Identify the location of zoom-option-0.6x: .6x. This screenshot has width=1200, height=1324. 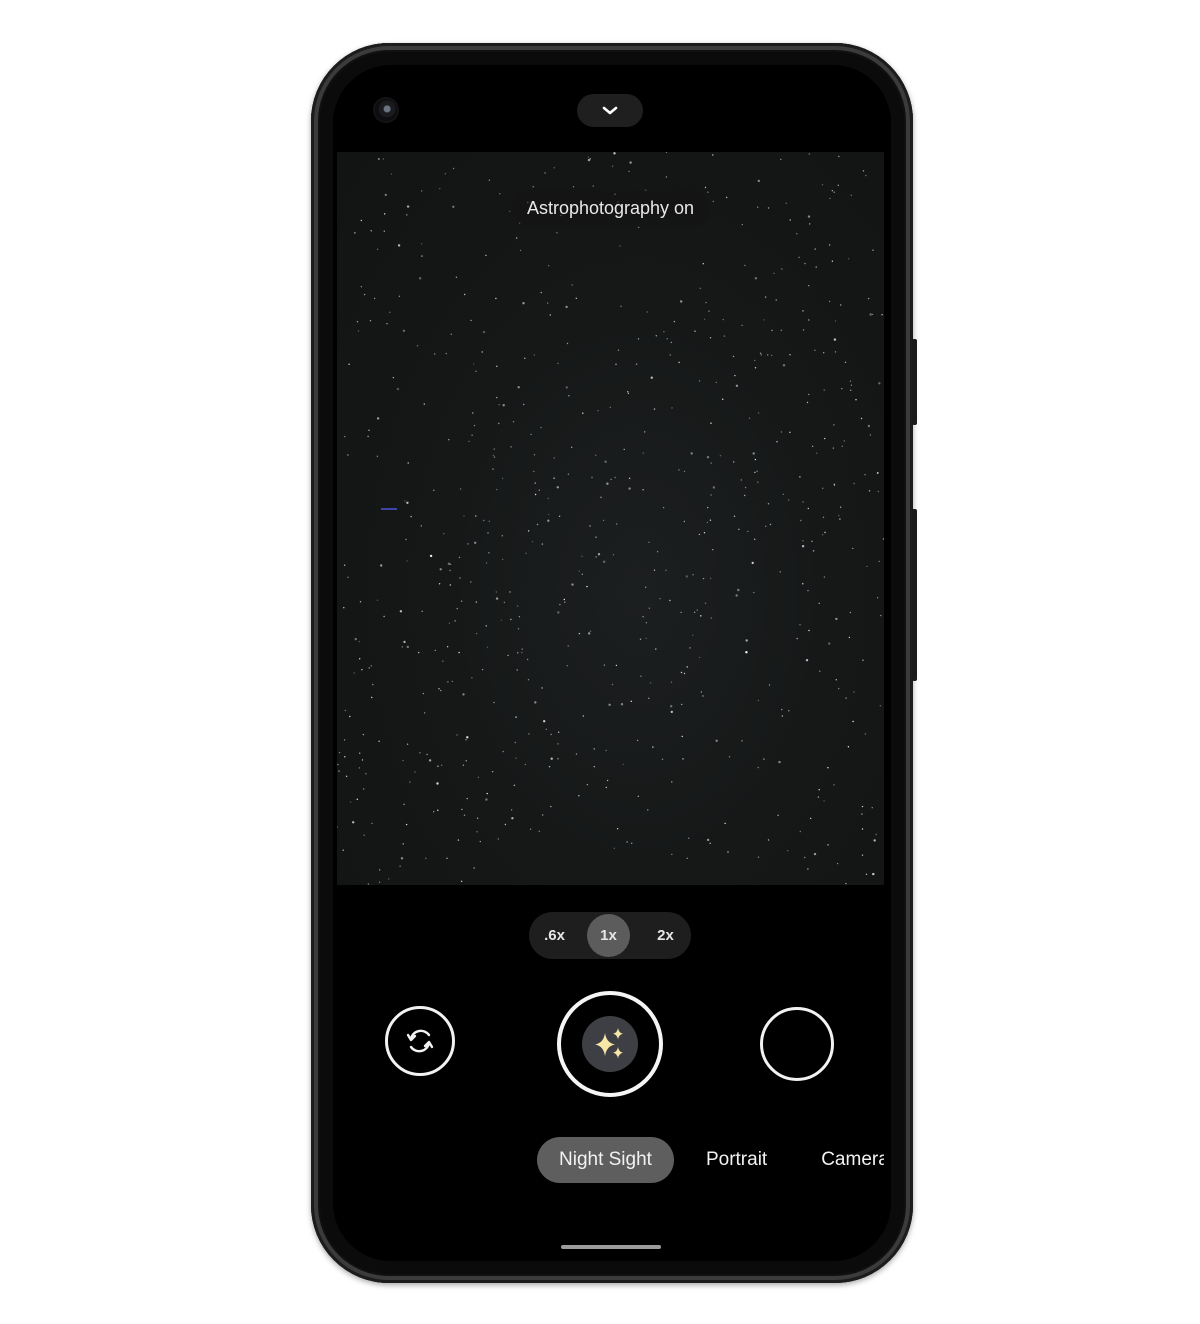
(554, 935).